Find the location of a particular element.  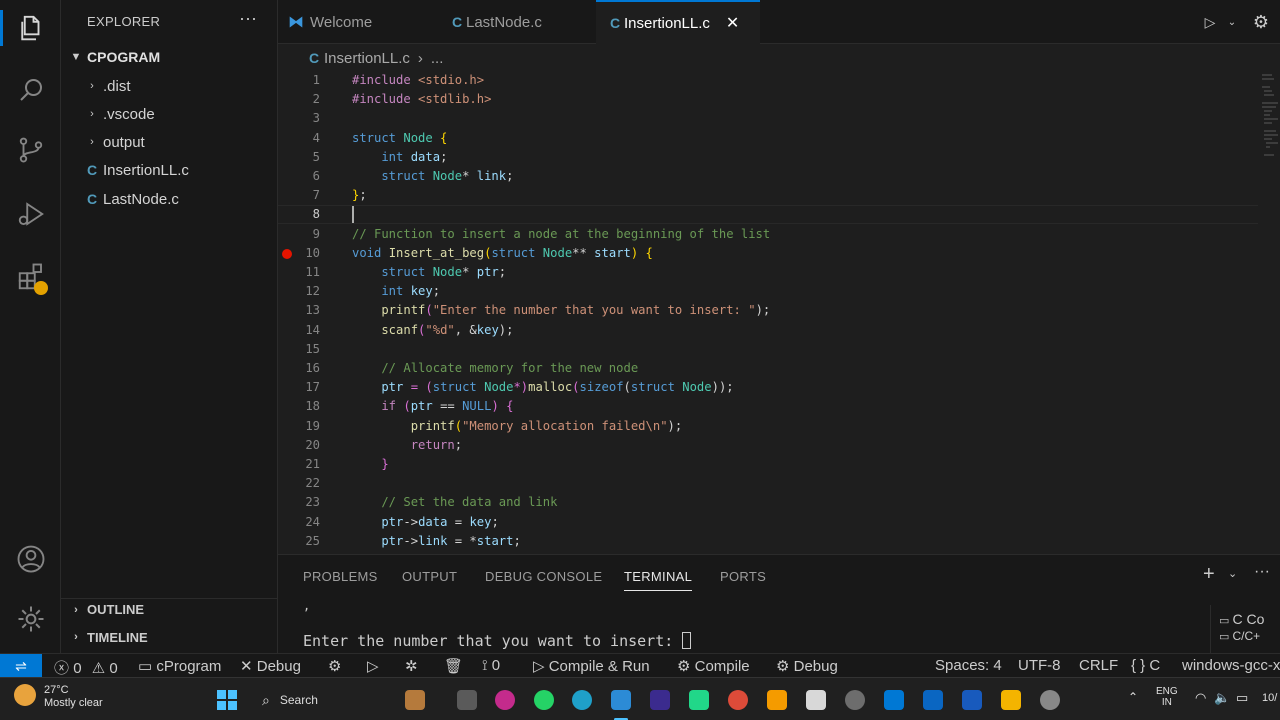

problems-status: ⓧ 0 ⚠ 0 is located at coordinates (86, 667).